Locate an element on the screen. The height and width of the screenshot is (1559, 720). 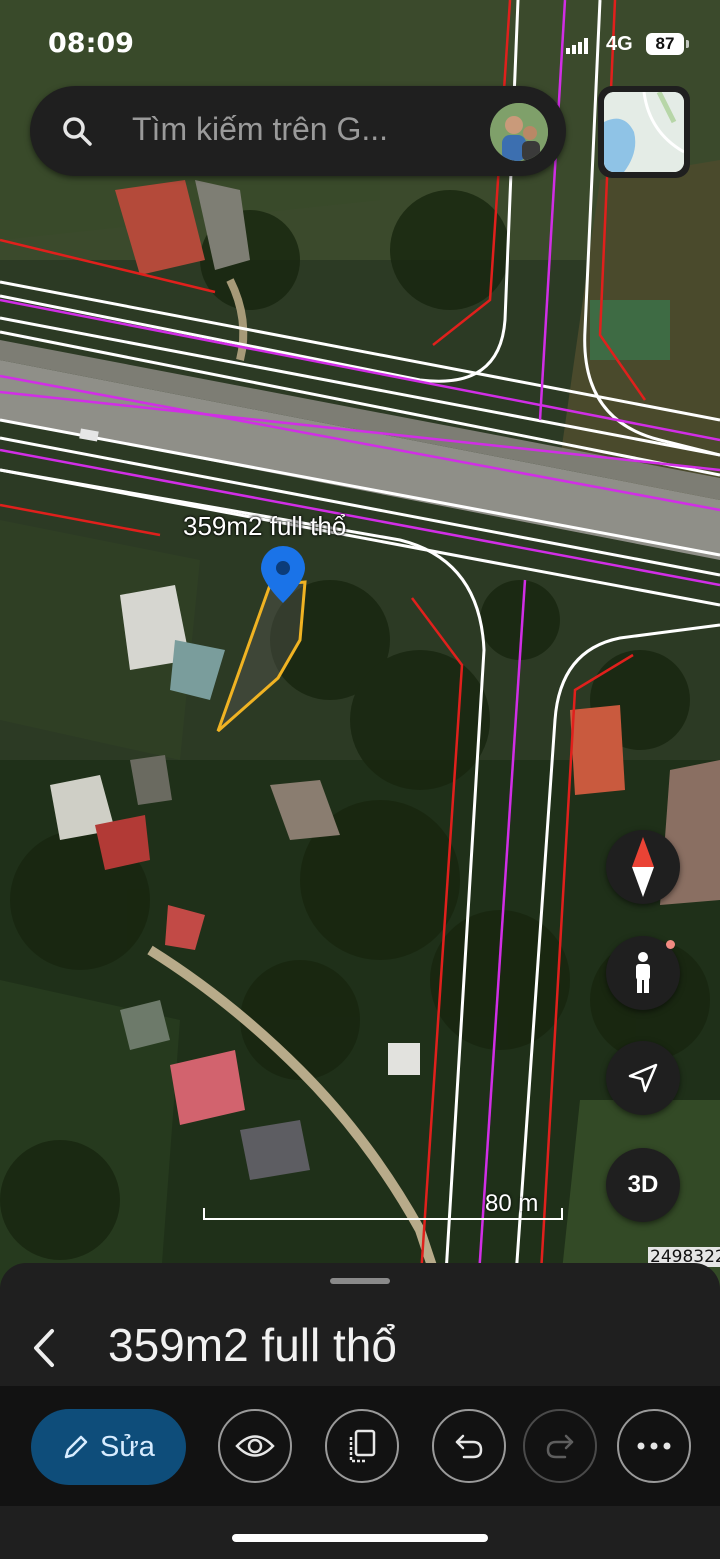
avatar is located at coordinates (519, 132).